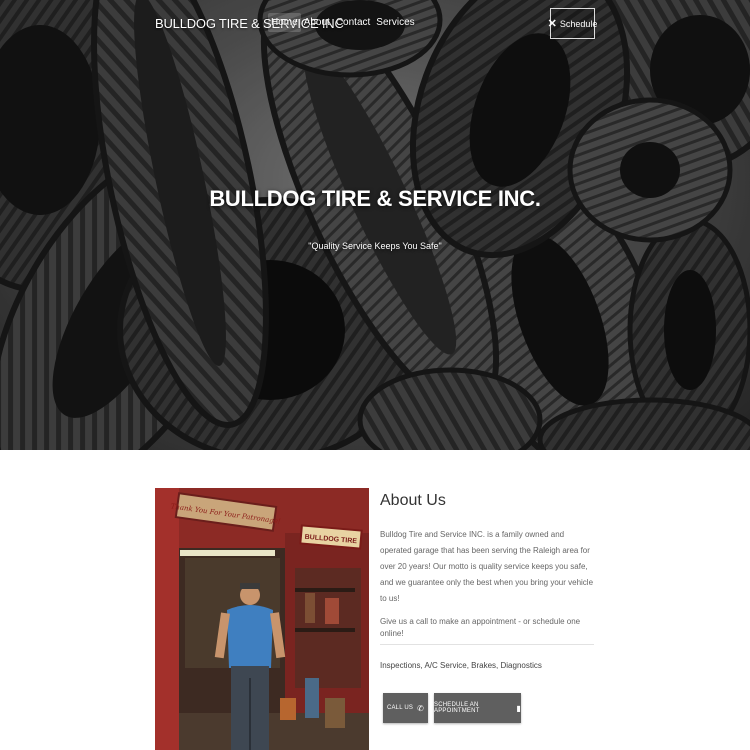  What do you see at coordinates (552, 24) in the screenshot?
I see `wrench-icon: ✕` at bounding box center [552, 24].